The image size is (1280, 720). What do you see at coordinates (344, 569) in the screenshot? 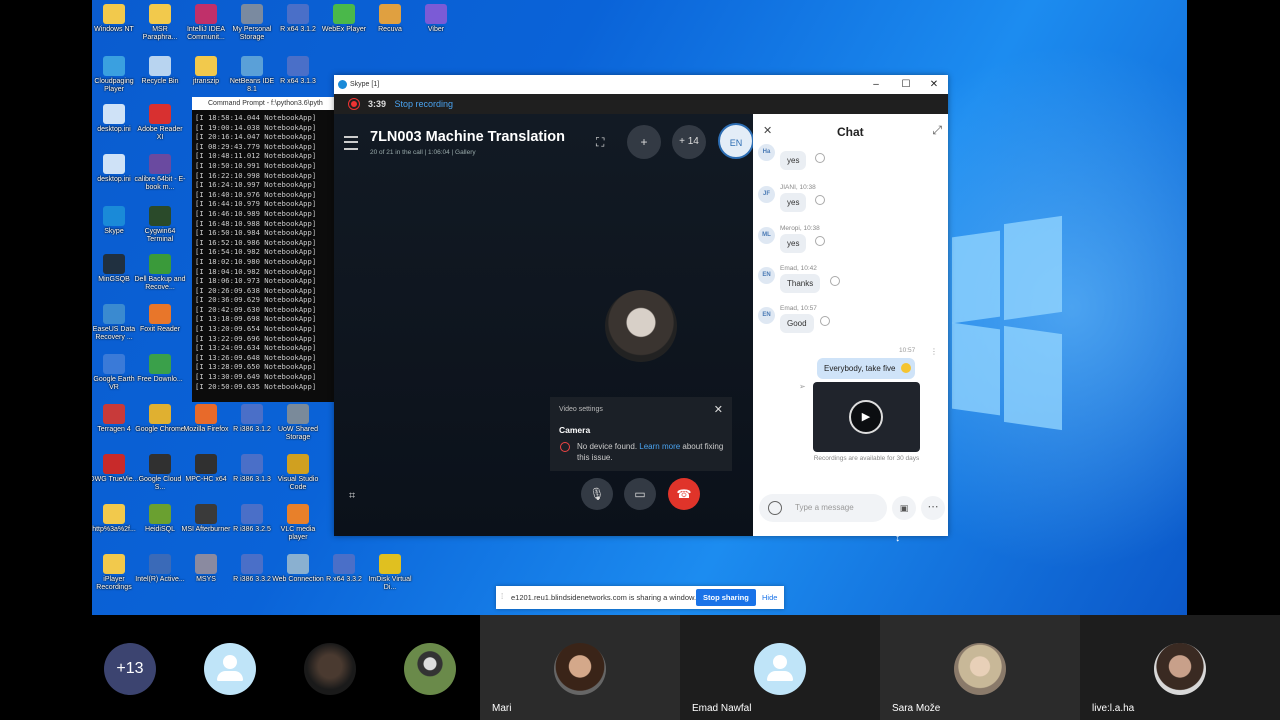
I see `desktop-icon: R x64 3.3.2` at bounding box center [344, 569].